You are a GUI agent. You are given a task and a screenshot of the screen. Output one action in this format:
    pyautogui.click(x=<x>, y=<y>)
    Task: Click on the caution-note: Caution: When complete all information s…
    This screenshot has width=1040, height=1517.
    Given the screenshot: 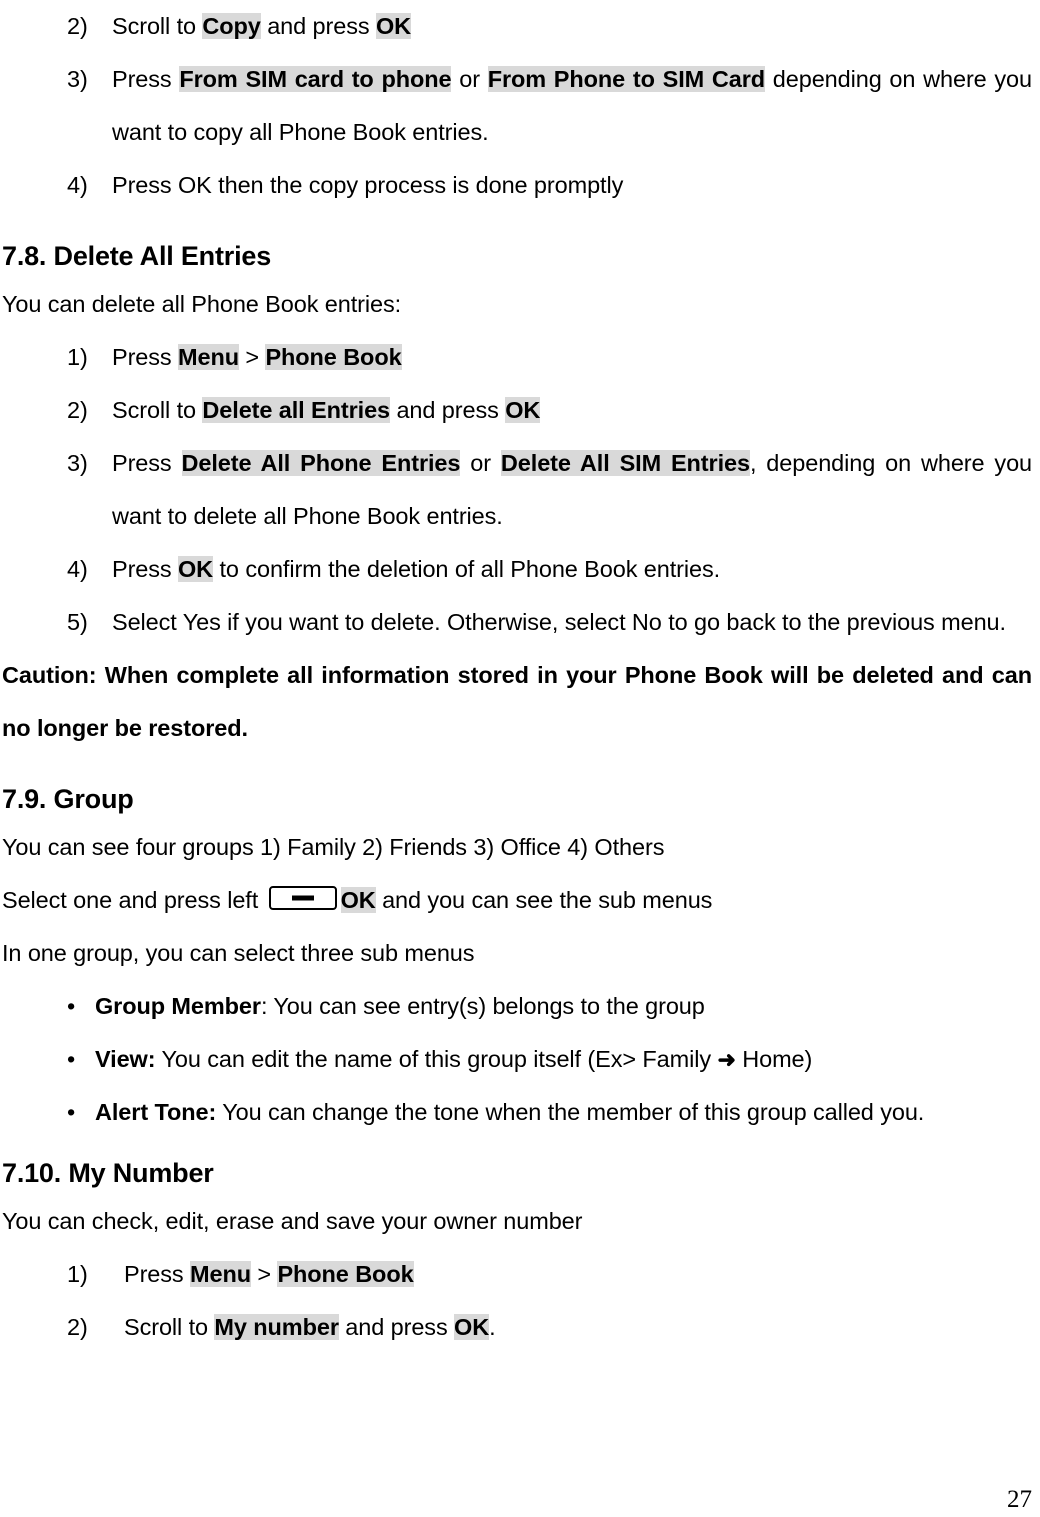 What is the action you would take?
    pyautogui.click(x=517, y=701)
    